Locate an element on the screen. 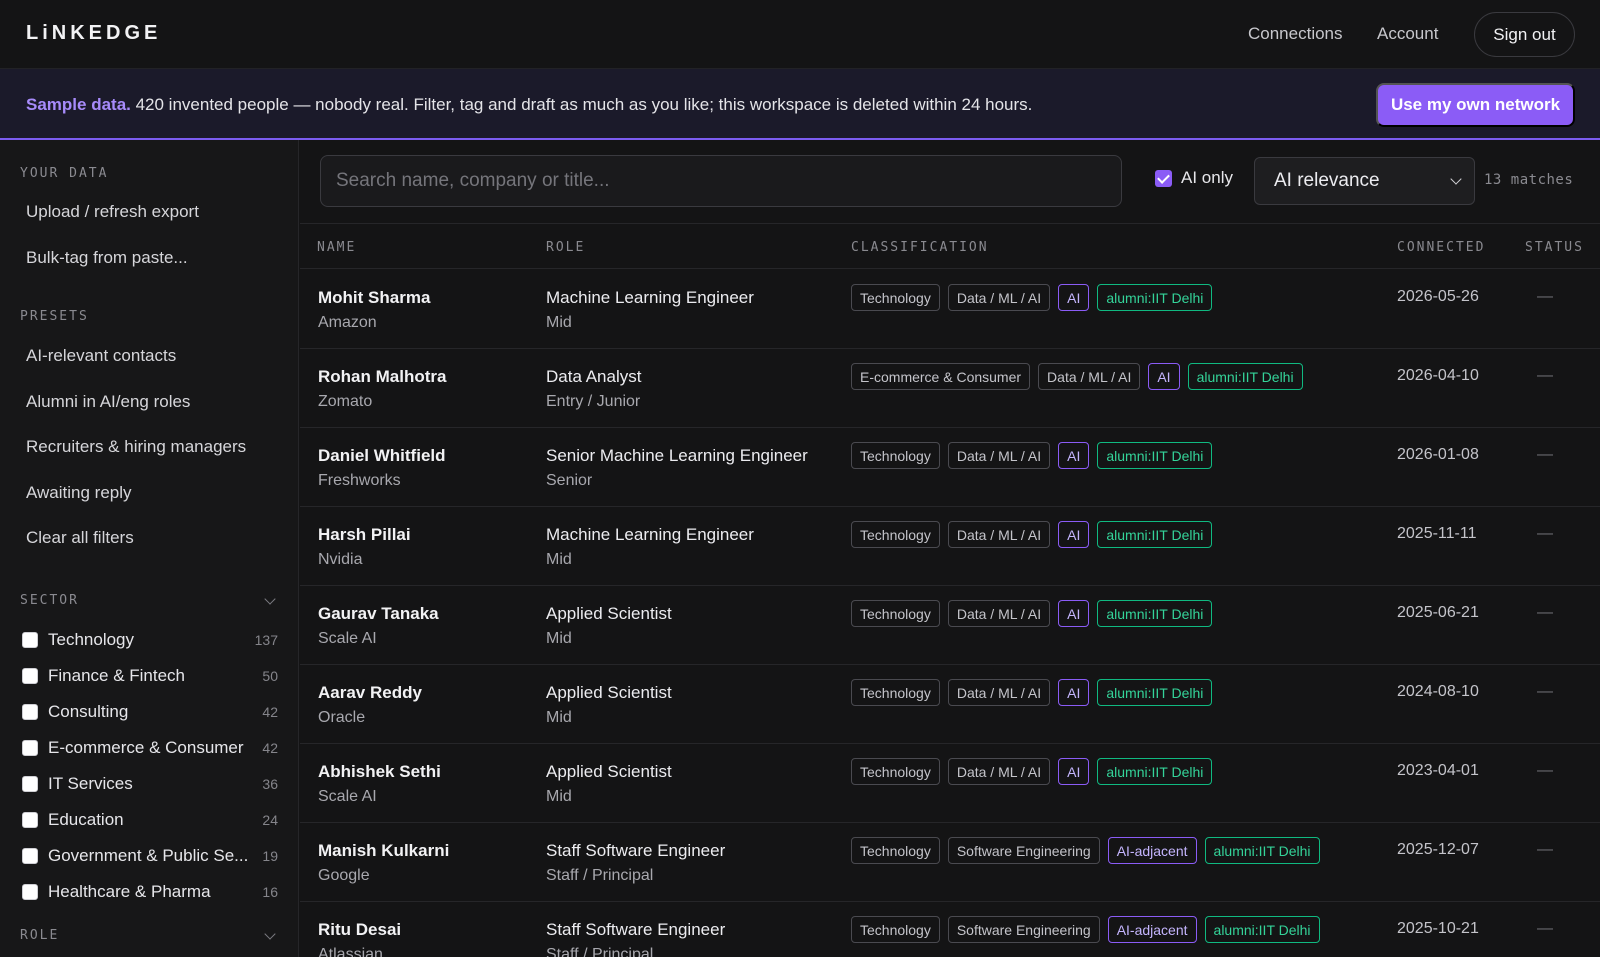 The height and width of the screenshot is (957, 1600). nav-connections-link: Connections is located at coordinates (1295, 34).